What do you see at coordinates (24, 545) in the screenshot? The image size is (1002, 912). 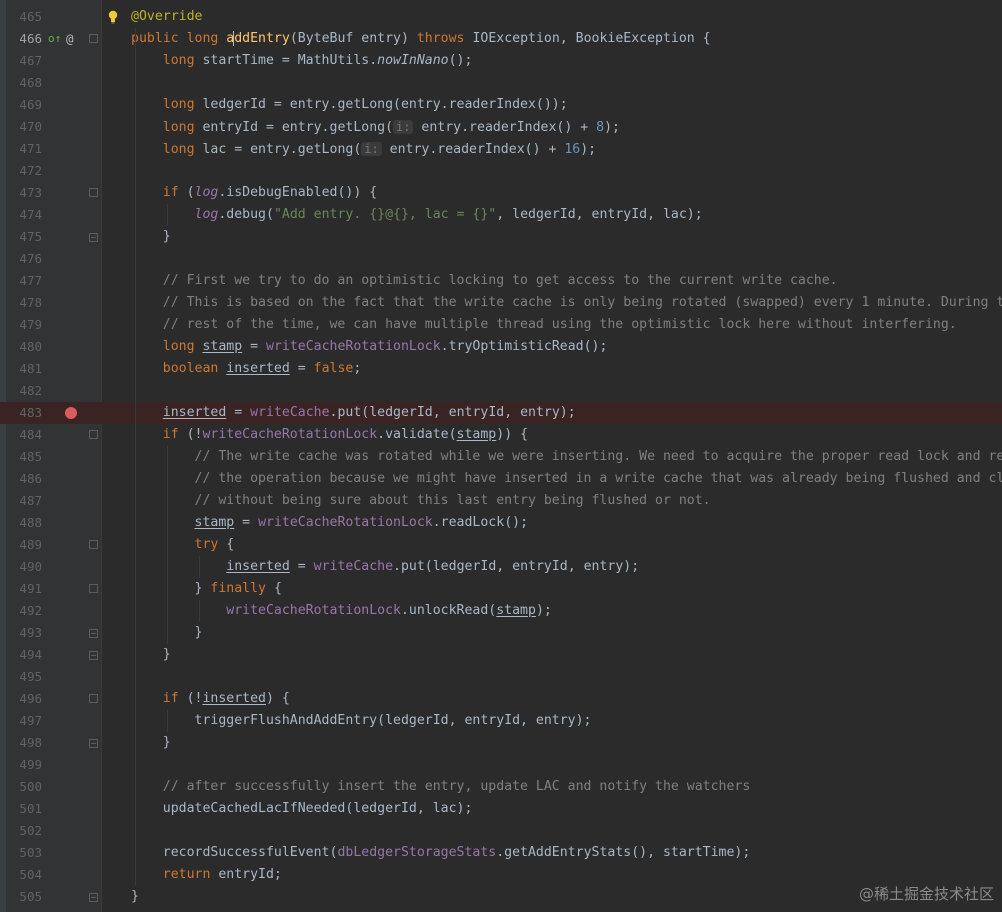 I see `line-number: 489` at bounding box center [24, 545].